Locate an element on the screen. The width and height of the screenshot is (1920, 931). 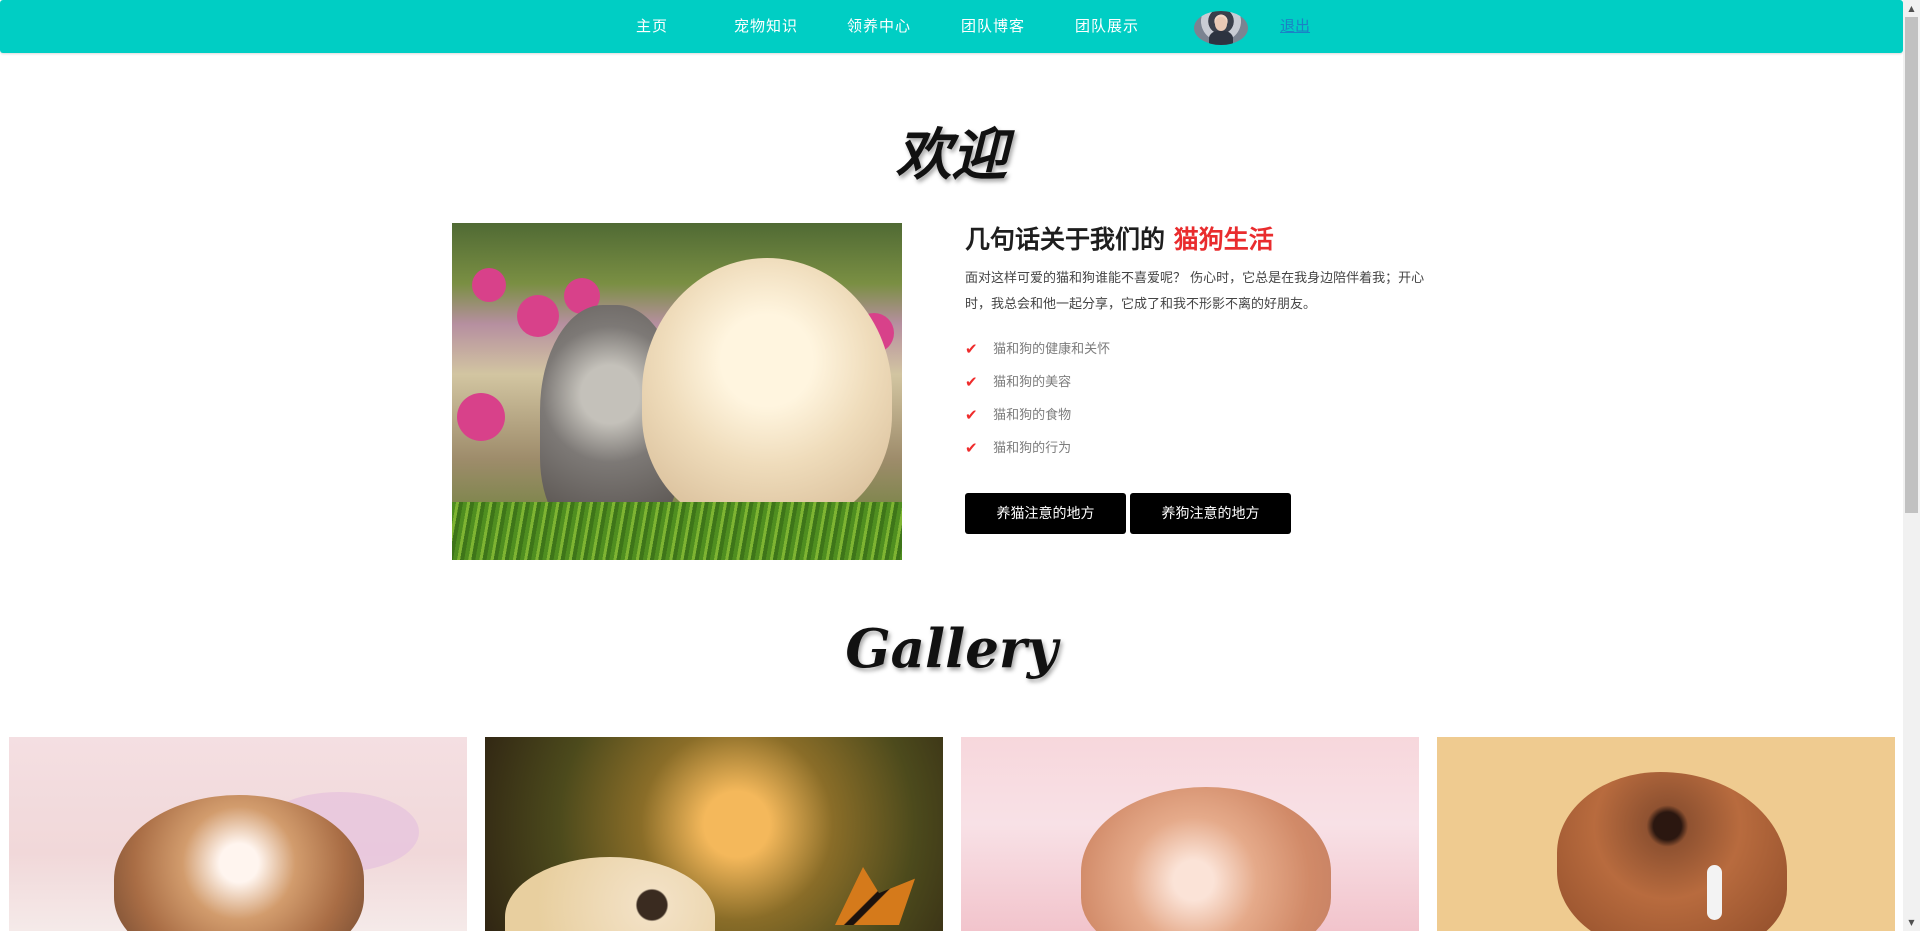
feature-item: ✔ 猫和狗的行为 is located at coordinates (1037, 453).